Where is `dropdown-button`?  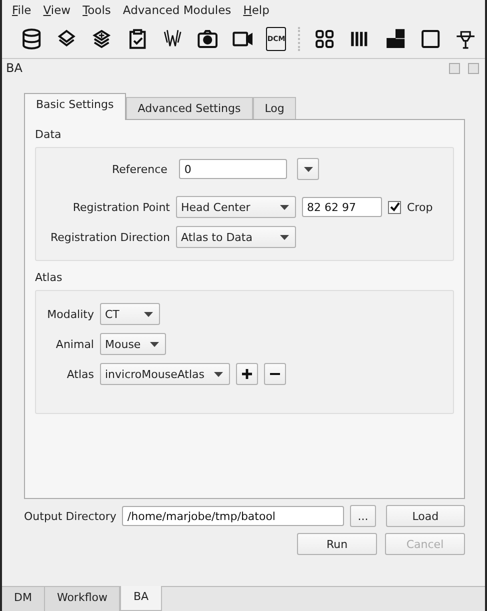
dropdown-button is located at coordinates (308, 169).